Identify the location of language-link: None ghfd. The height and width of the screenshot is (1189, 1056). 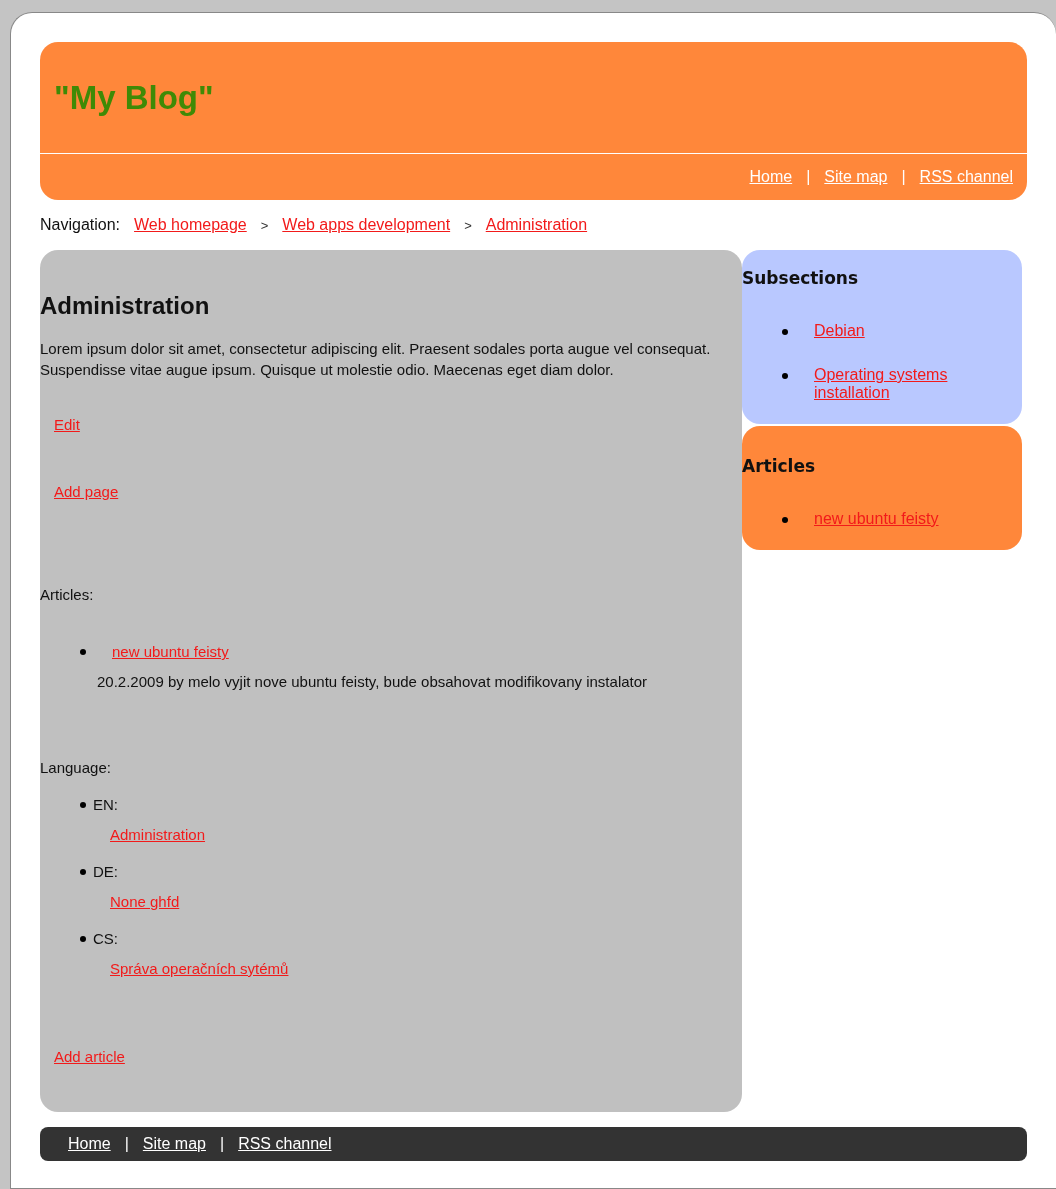
(145, 901).